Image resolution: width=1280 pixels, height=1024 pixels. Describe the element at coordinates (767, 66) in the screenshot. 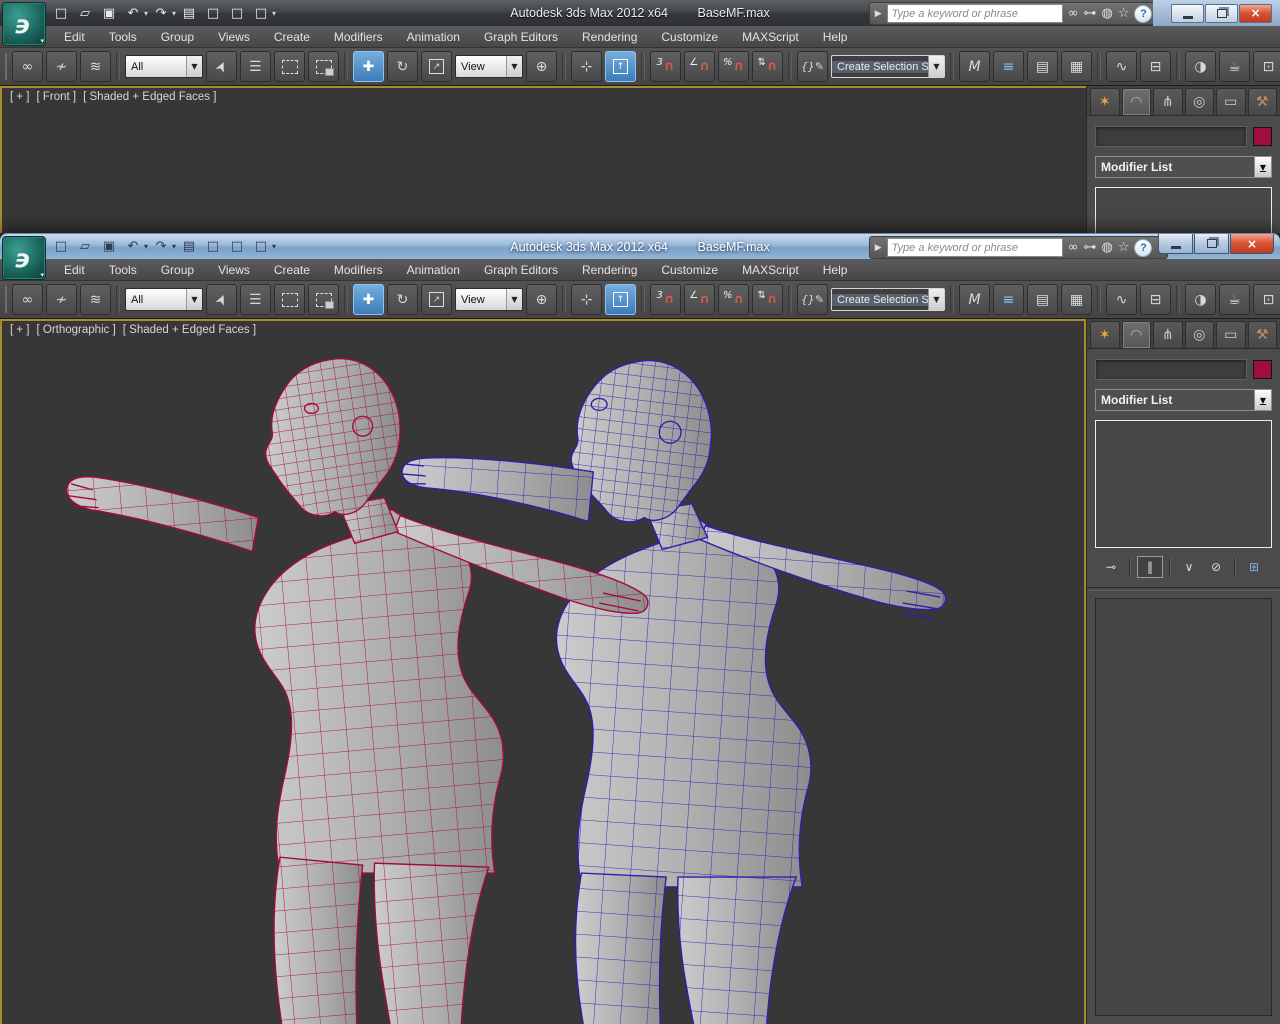

I see `spinner-snap-toggle-button: ⇅ ∩` at that location.